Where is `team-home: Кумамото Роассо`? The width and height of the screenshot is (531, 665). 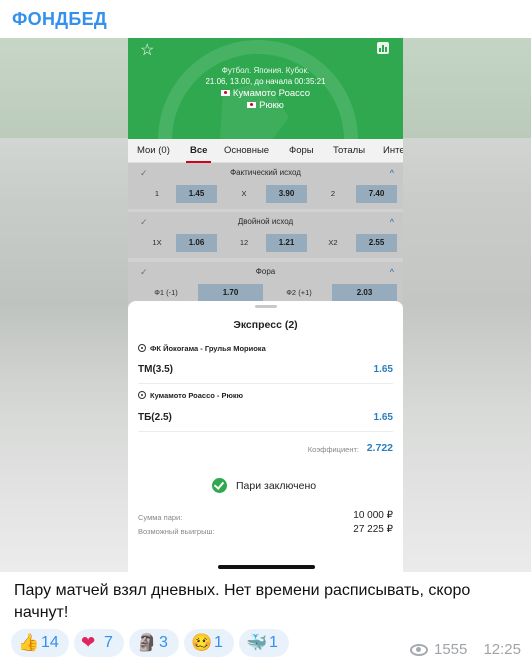
team-home: Кумамото Роассо is located at coordinates (265, 93).